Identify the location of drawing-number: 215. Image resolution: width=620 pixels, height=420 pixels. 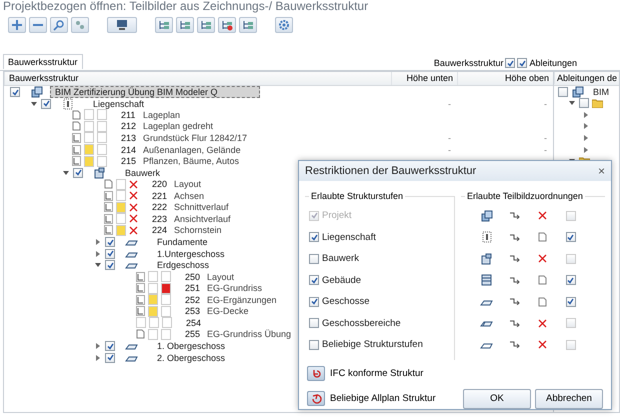
(129, 161).